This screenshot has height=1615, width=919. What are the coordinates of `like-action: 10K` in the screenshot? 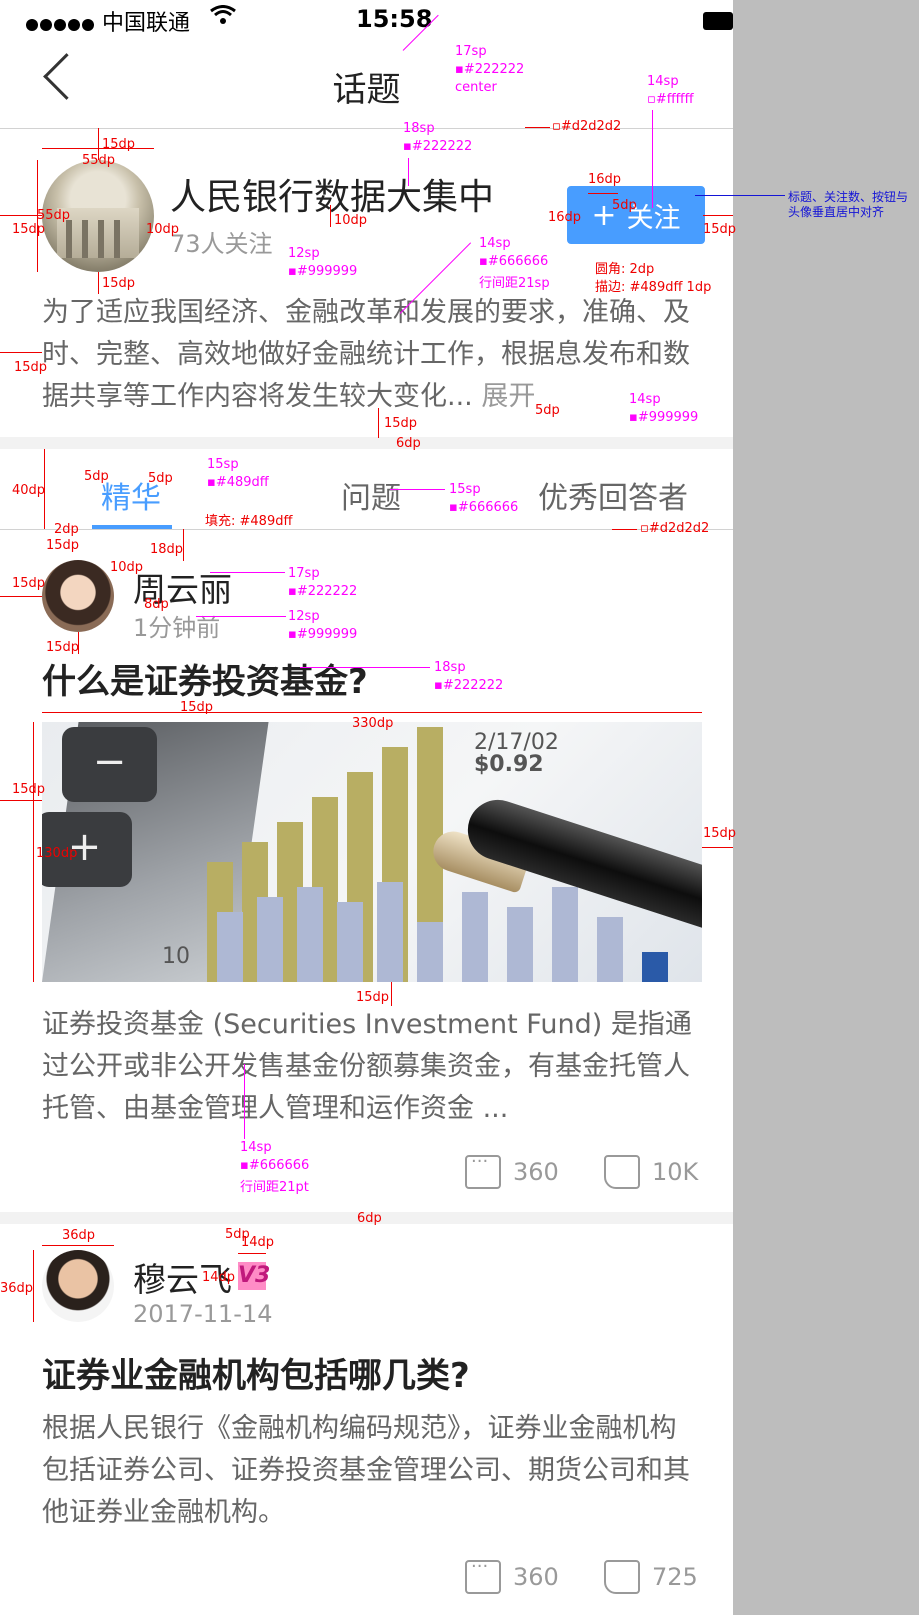 It's located at (651, 1172).